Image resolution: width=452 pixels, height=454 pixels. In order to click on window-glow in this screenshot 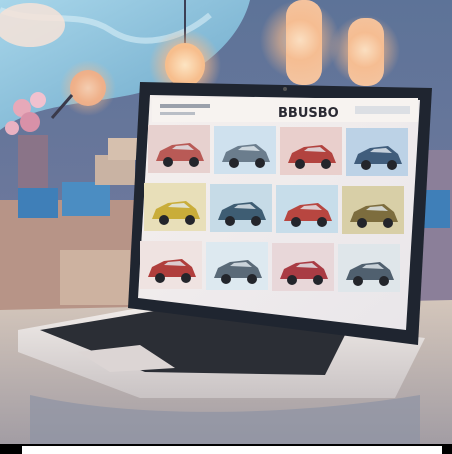, I will do `click(300, 40)`.